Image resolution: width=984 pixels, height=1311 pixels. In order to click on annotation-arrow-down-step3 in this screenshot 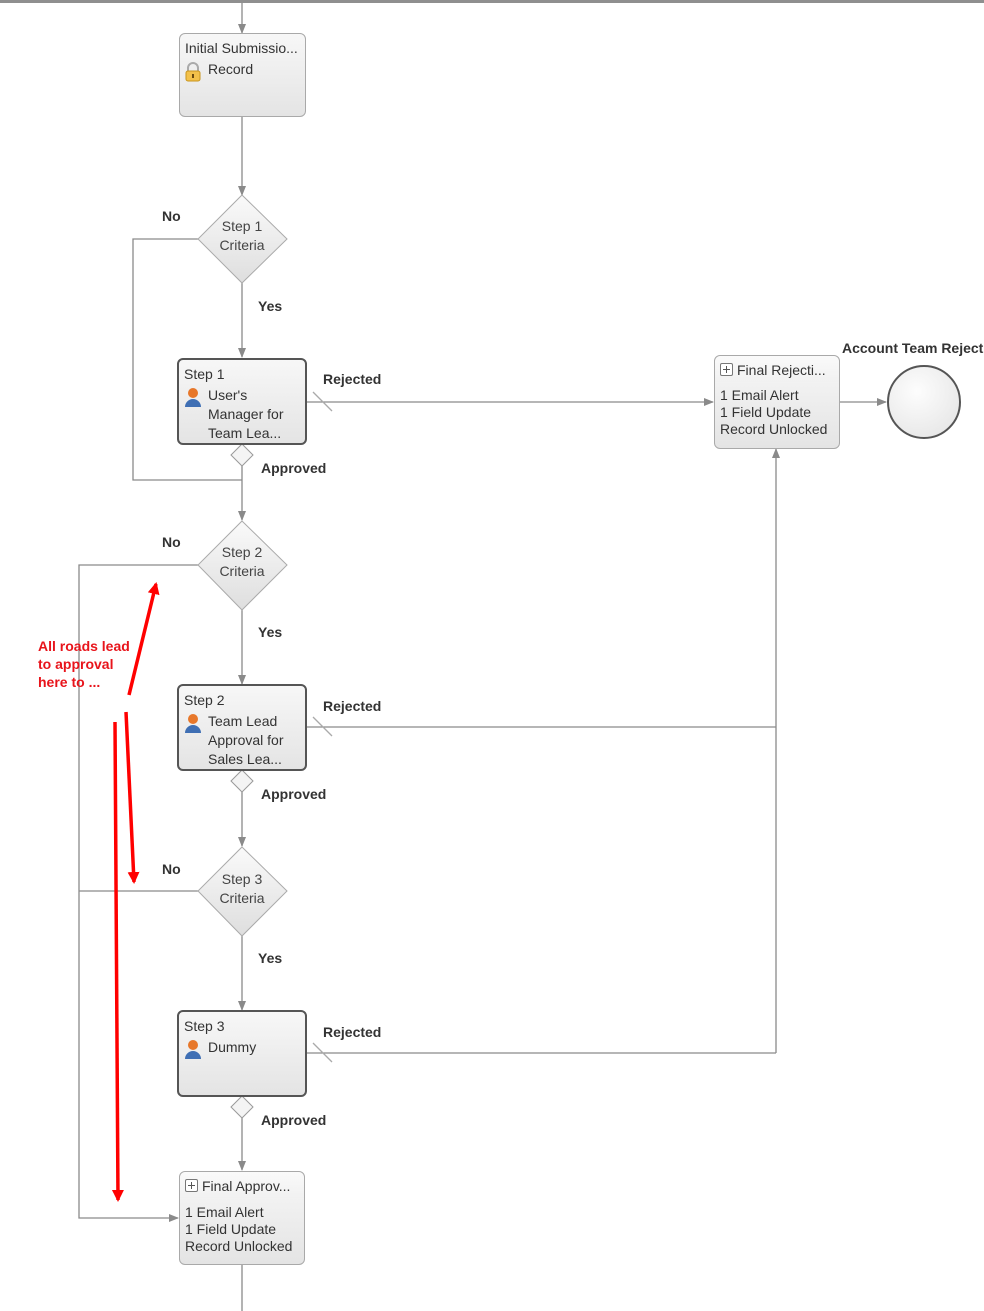, I will do `click(132, 797)`.